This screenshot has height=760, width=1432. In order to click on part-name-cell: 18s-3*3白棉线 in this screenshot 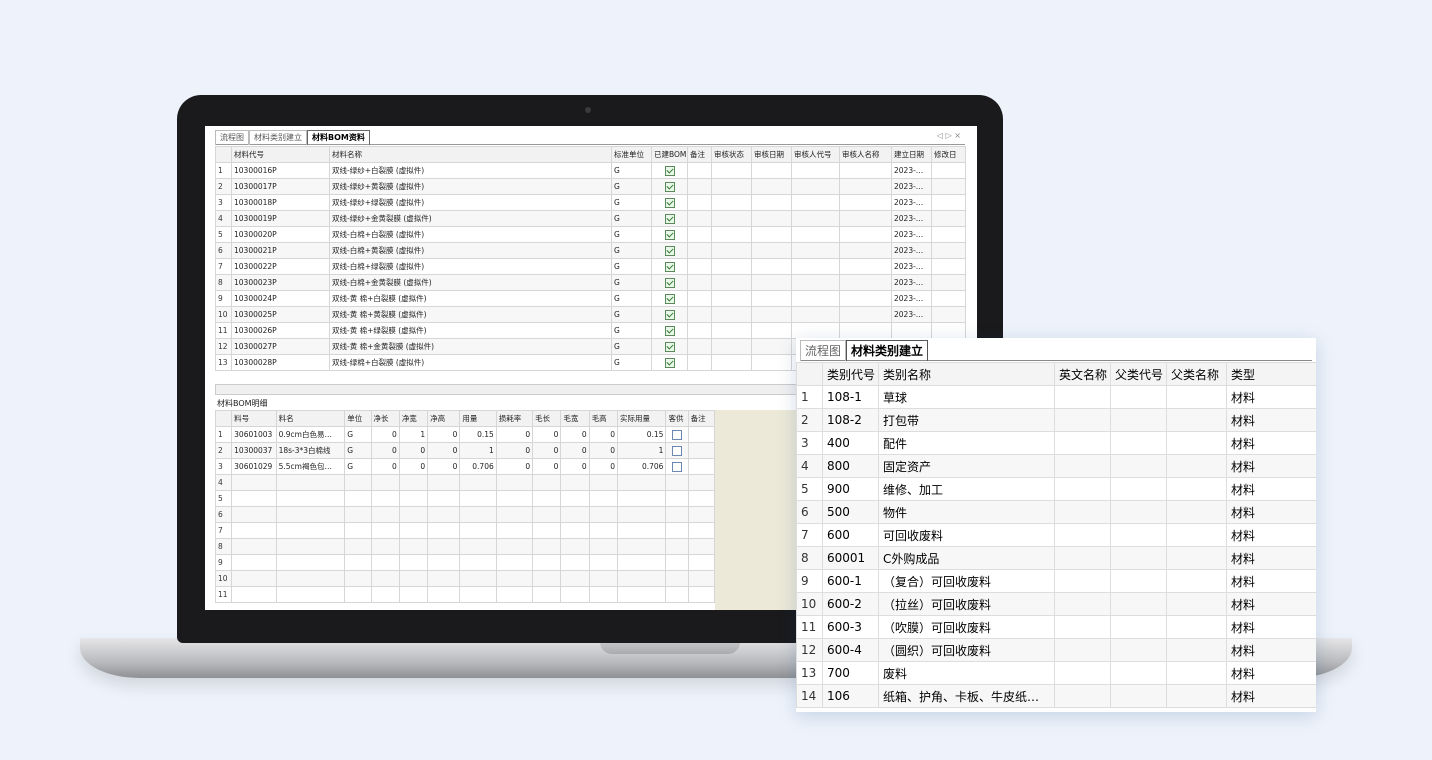, I will do `click(310, 450)`.